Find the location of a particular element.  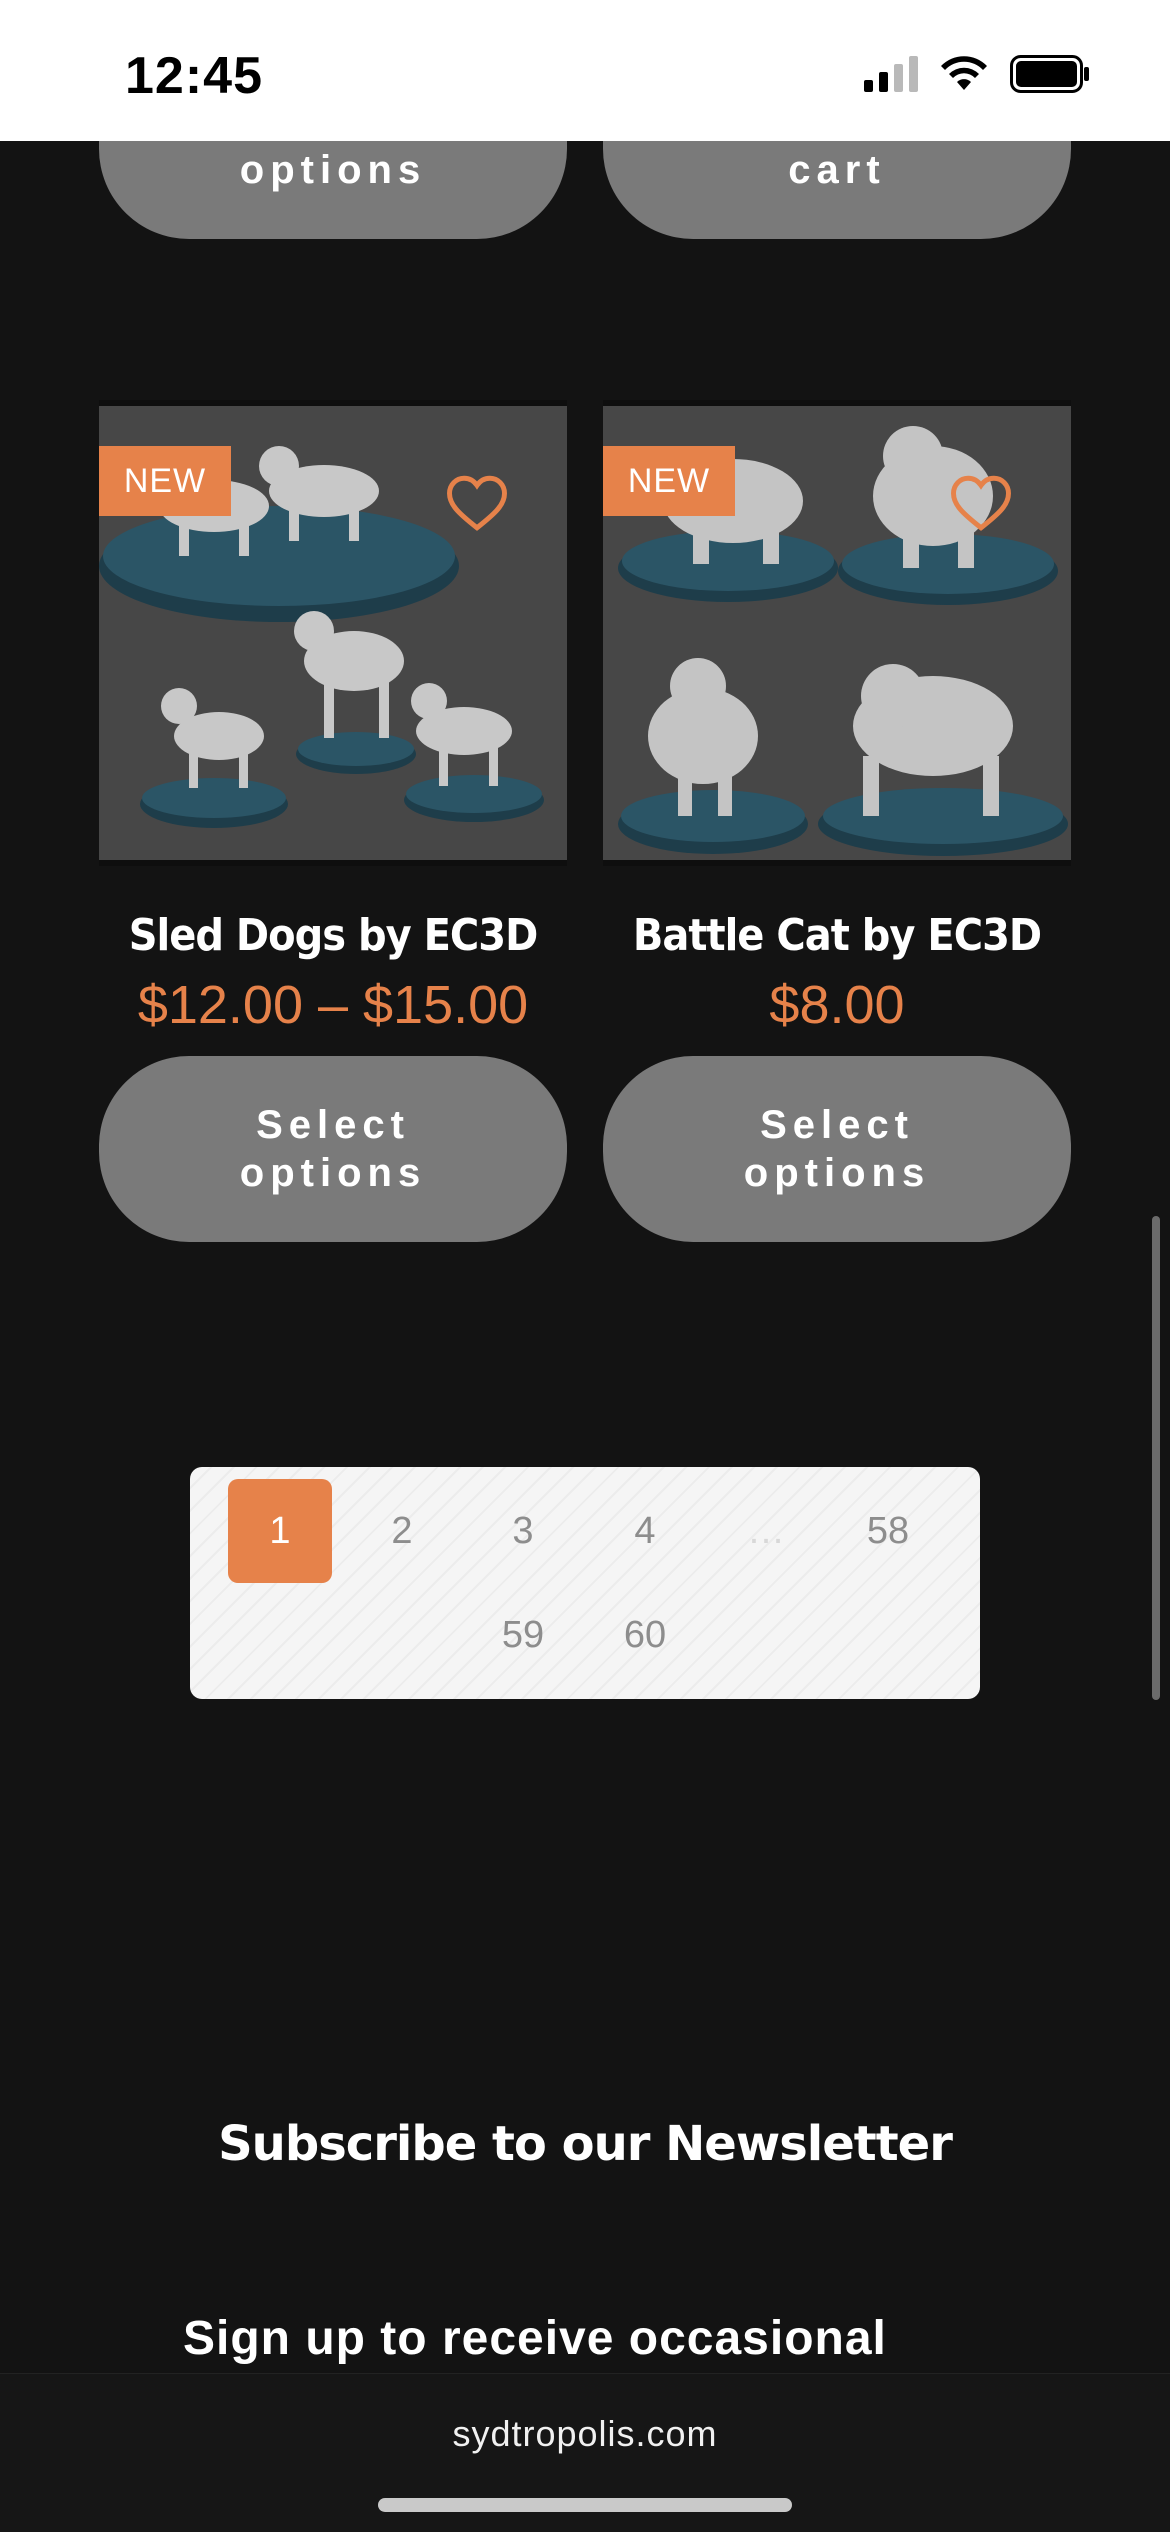

add-to-cart-button: Add to cart is located at coordinates (837, 190).